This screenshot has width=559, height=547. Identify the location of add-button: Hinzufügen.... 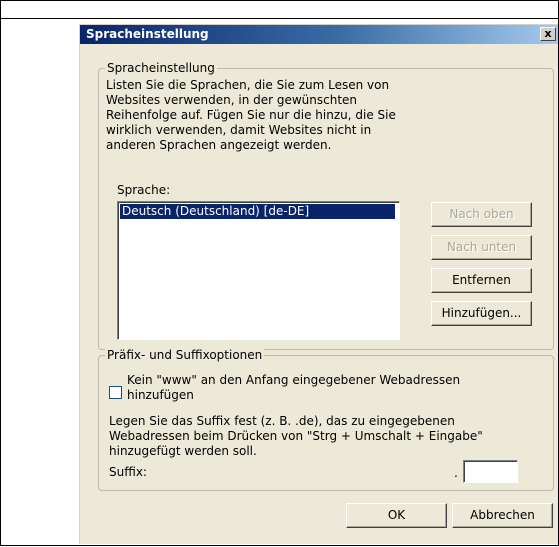
(481, 313).